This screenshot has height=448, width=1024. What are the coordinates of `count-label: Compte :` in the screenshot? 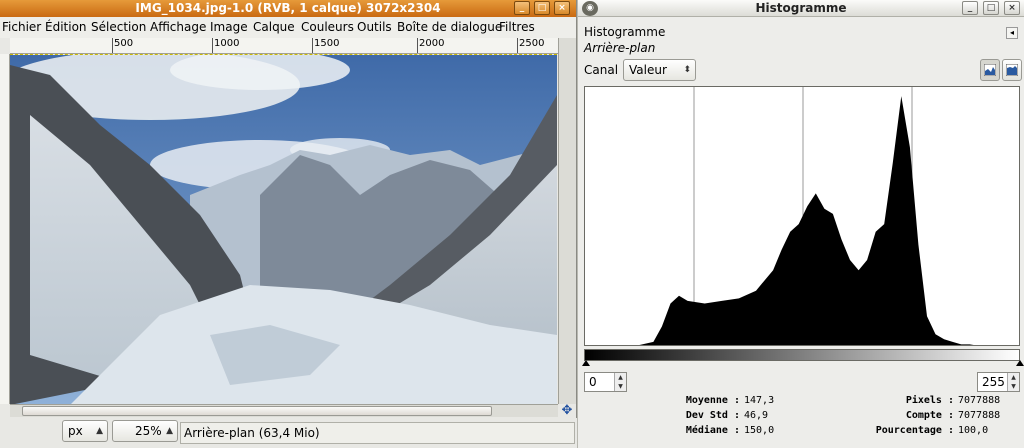 It's located at (929, 415).